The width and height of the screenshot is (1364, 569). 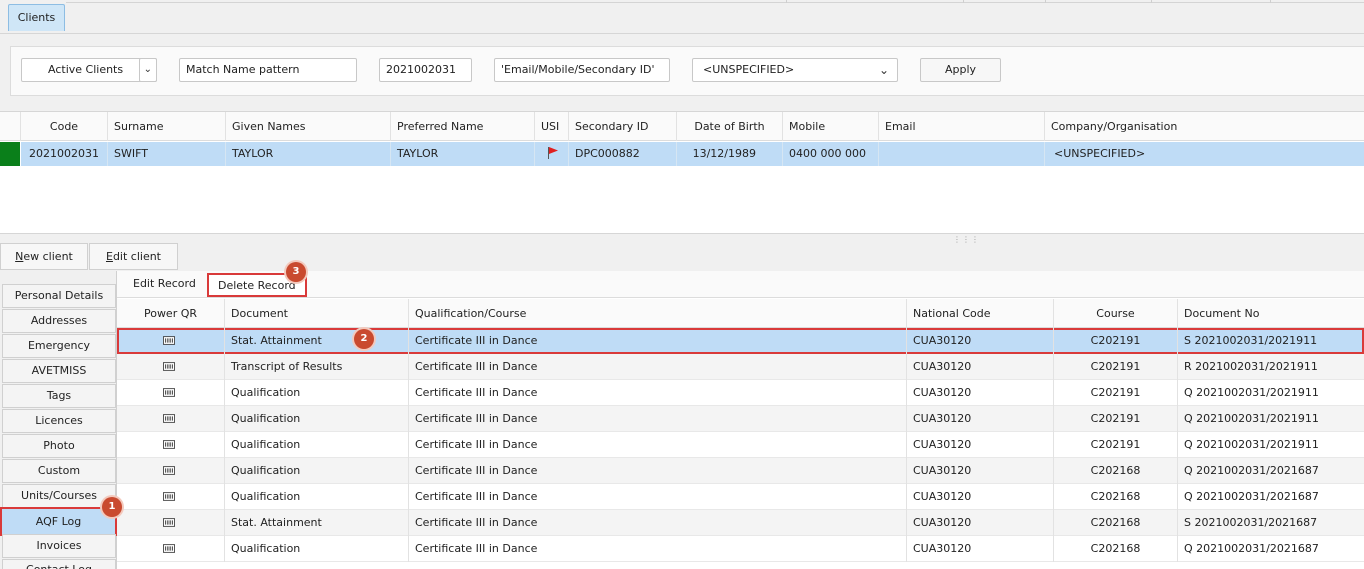 I want to click on nav-addresses: Addresses, so click(x=59, y=321).